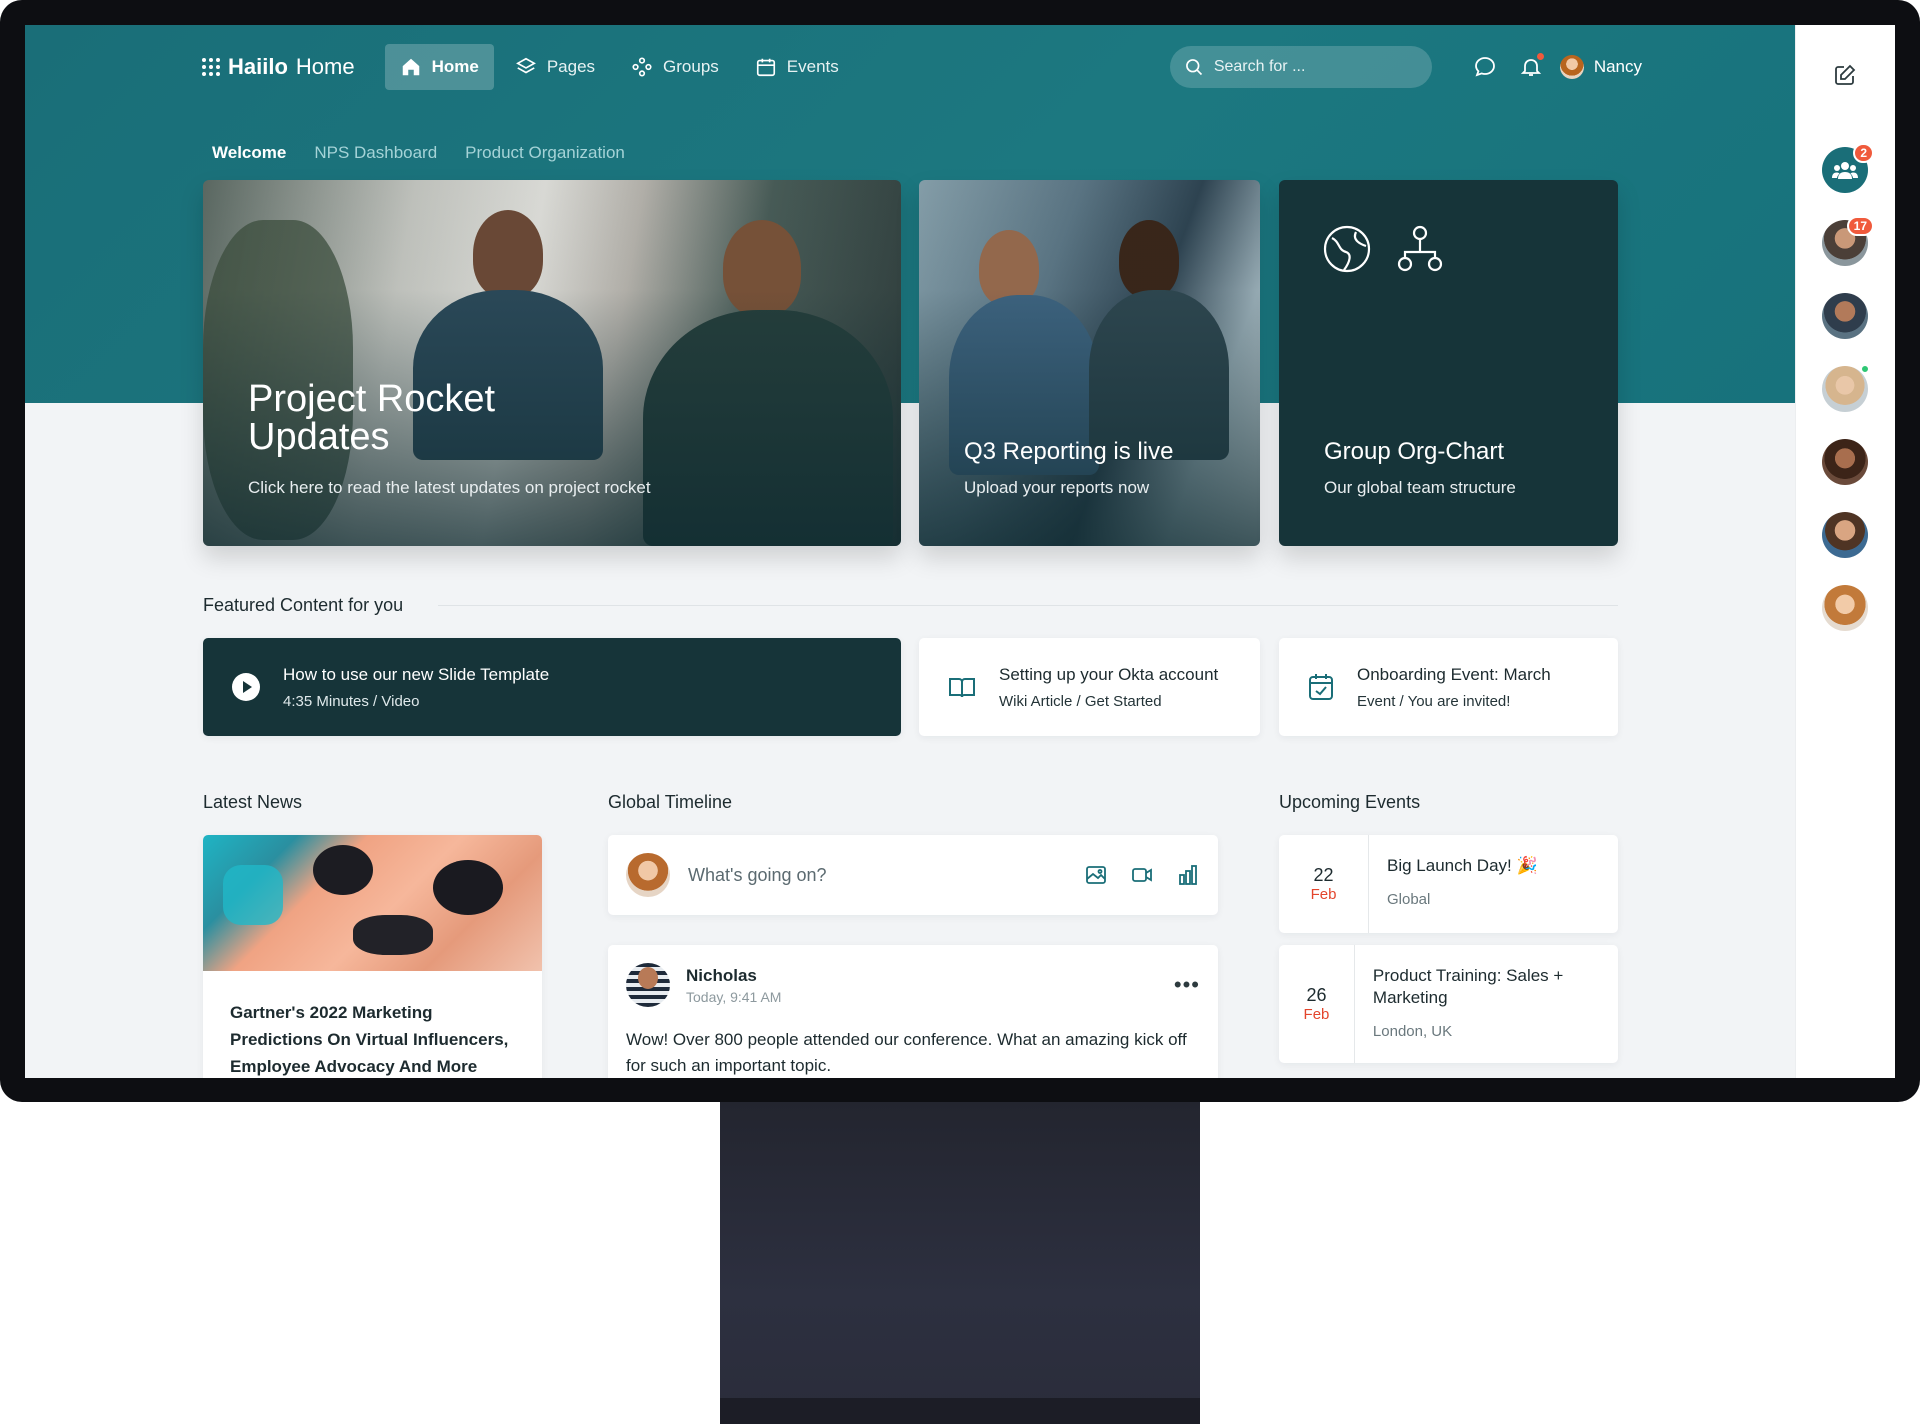 The width and height of the screenshot is (1920, 1424). Describe the element at coordinates (410, 67) in the screenshot. I see `home-icon` at that location.